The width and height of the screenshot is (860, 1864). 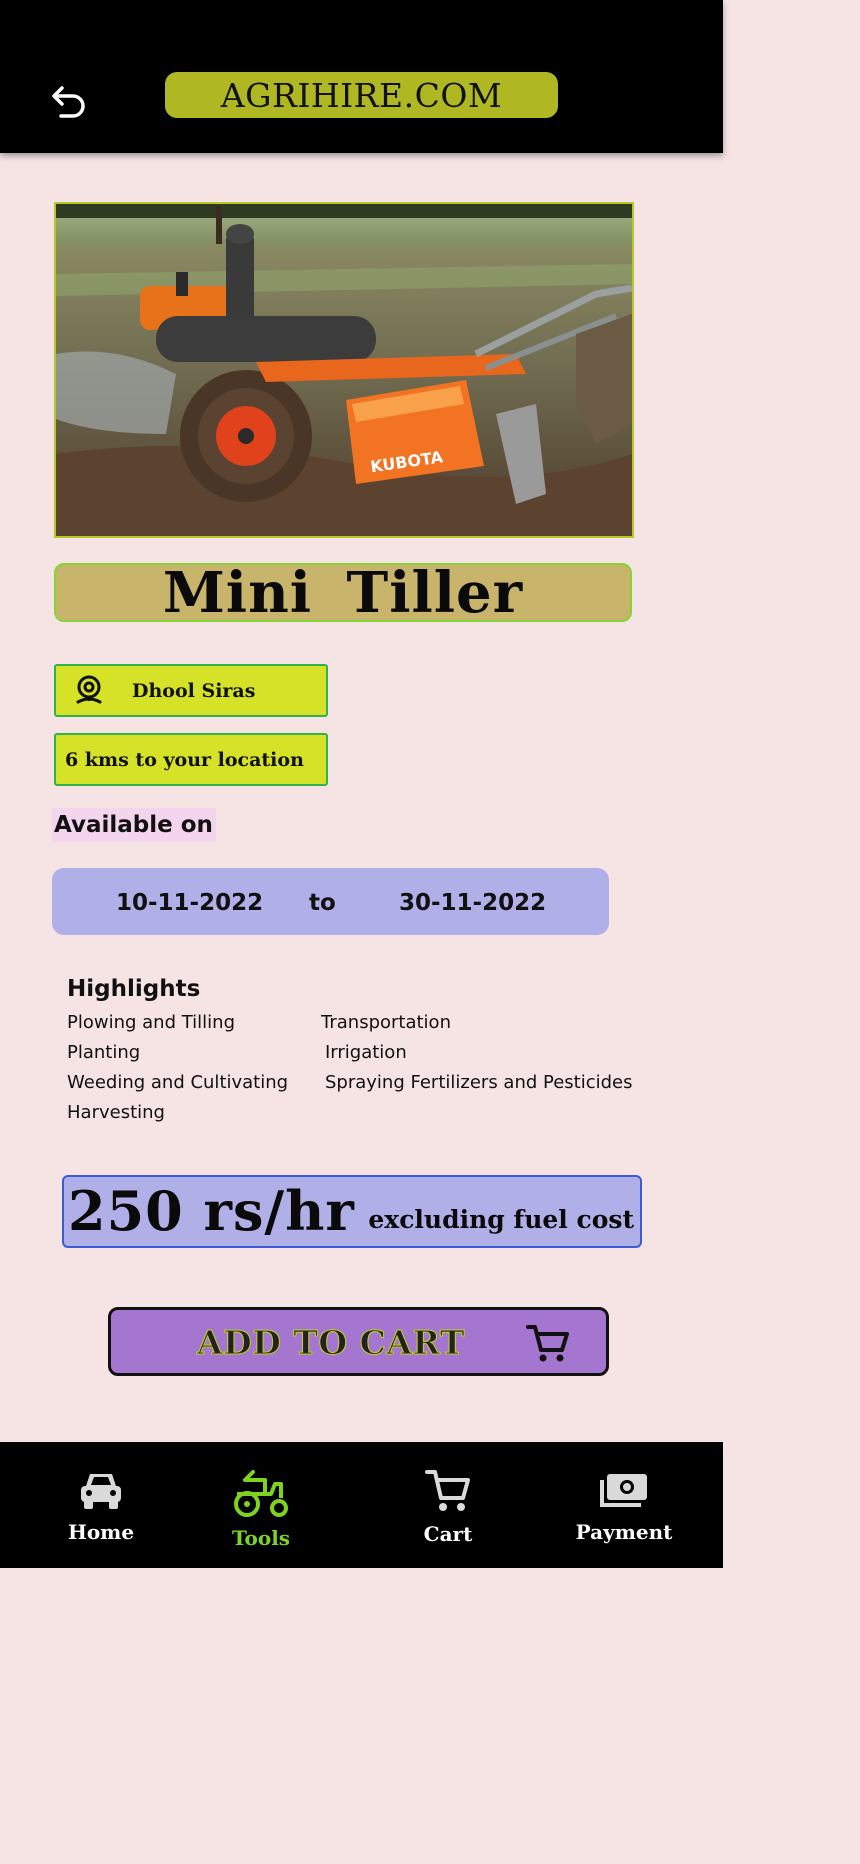 I want to click on nav-label: Tools, so click(x=261, y=1538).